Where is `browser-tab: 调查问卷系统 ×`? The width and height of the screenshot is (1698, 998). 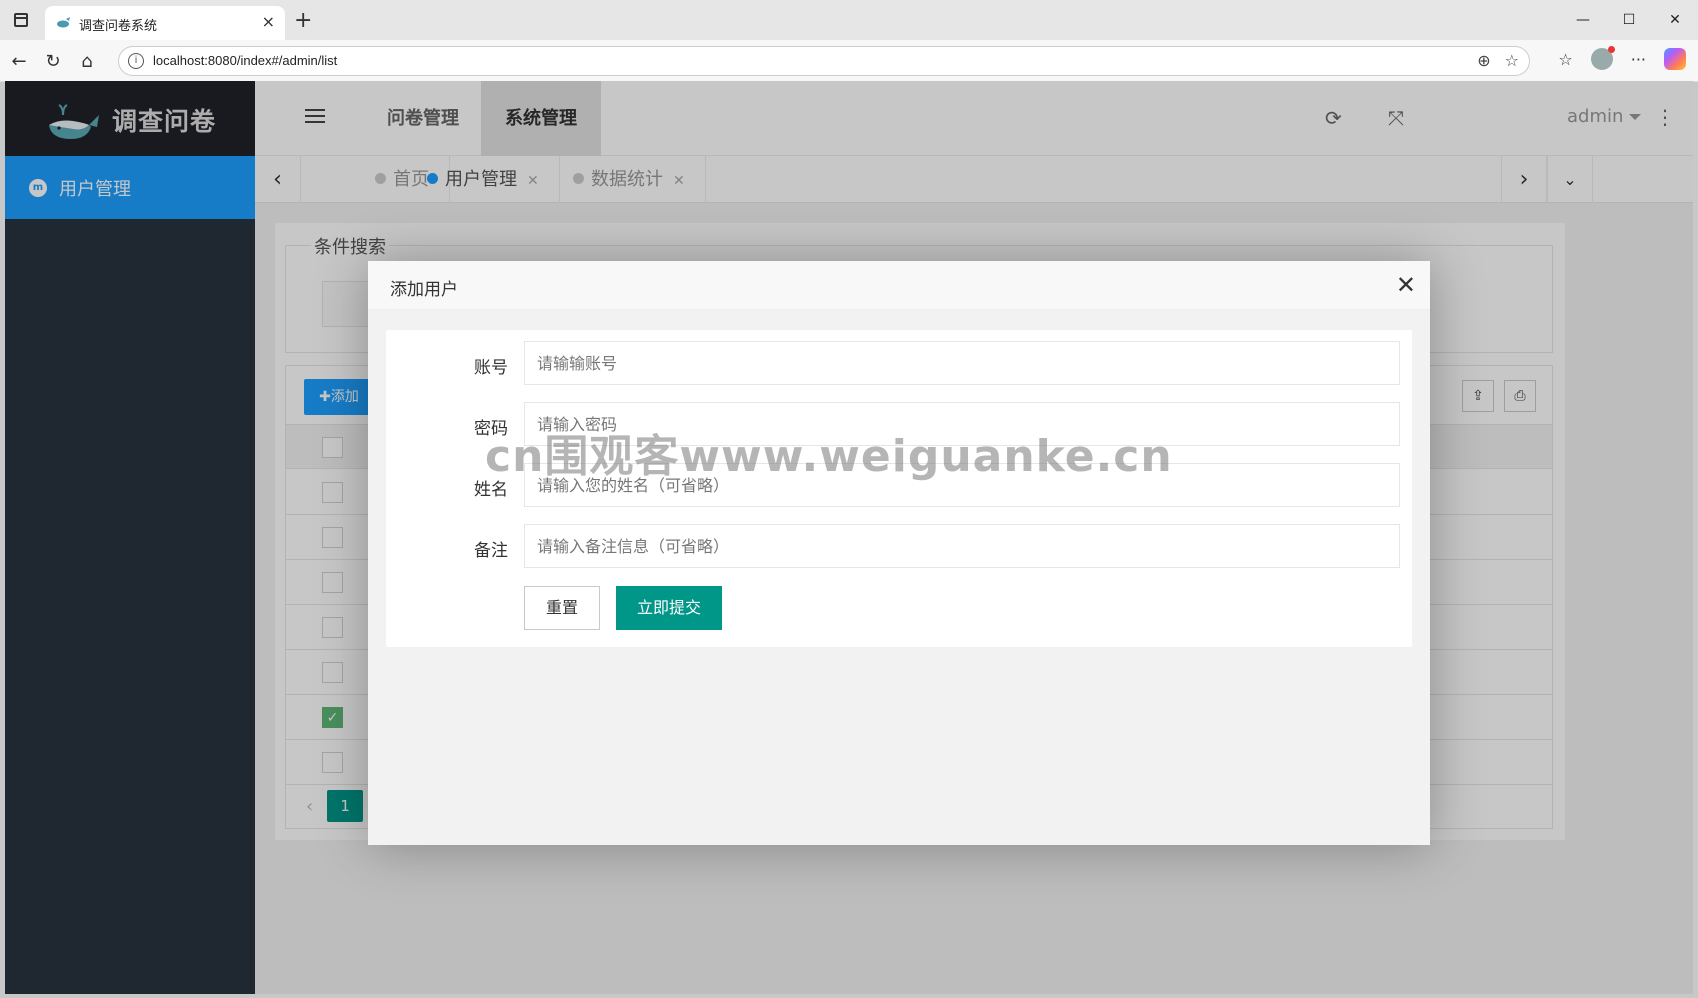 browser-tab: 调查问卷系统 × is located at coordinates (165, 23).